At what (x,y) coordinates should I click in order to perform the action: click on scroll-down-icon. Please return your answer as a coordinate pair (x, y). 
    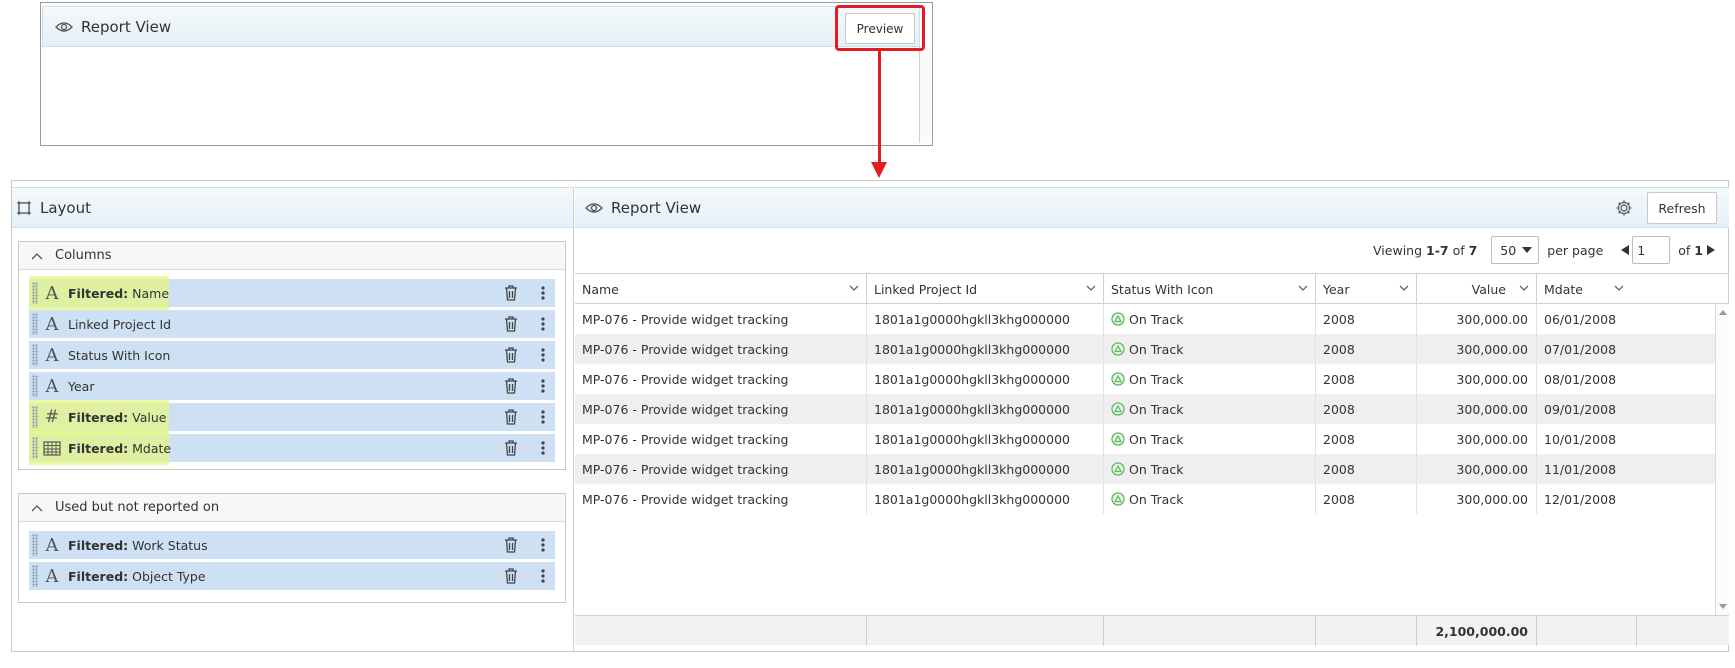
    Looking at the image, I should click on (1723, 606).